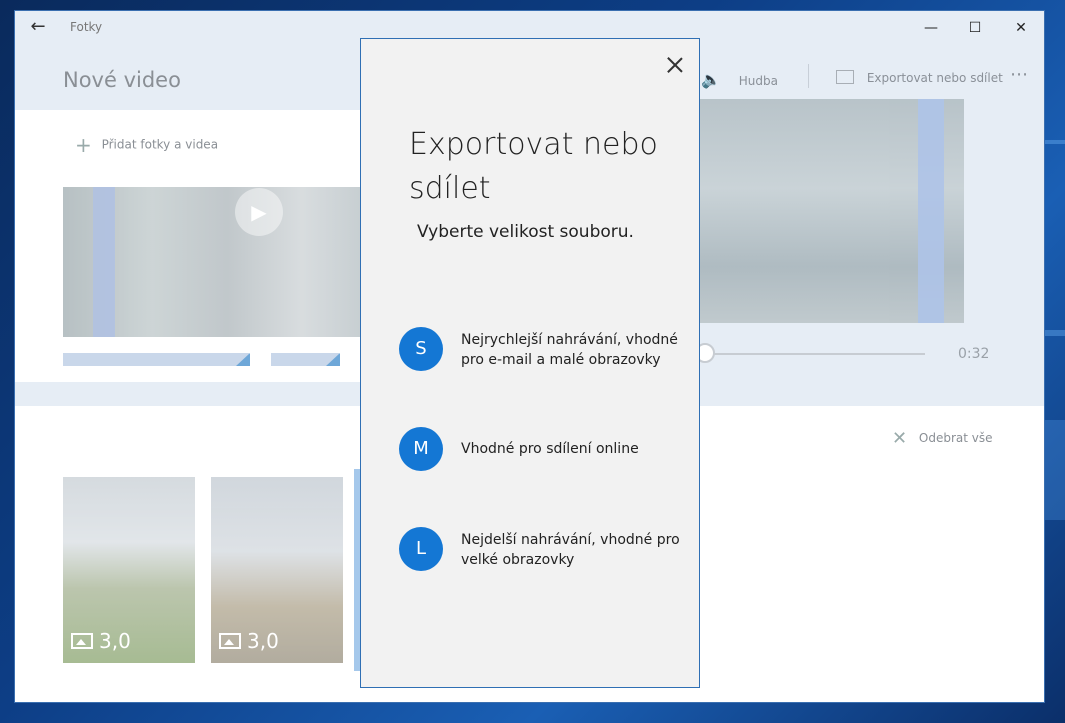 The width and height of the screenshot is (1065, 723). I want to click on maximize-button: ☐, so click(975, 28).